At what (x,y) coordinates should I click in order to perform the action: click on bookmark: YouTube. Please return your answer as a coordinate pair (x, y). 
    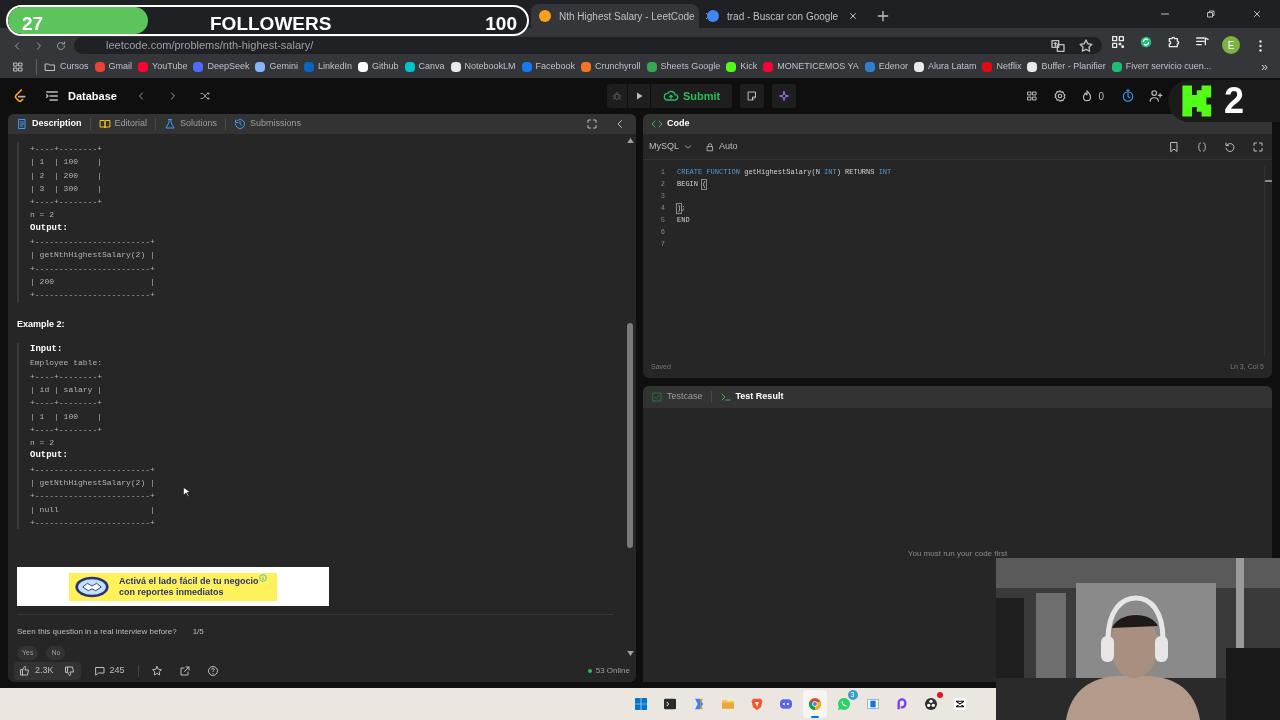
    Looking at the image, I should click on (163, 67).